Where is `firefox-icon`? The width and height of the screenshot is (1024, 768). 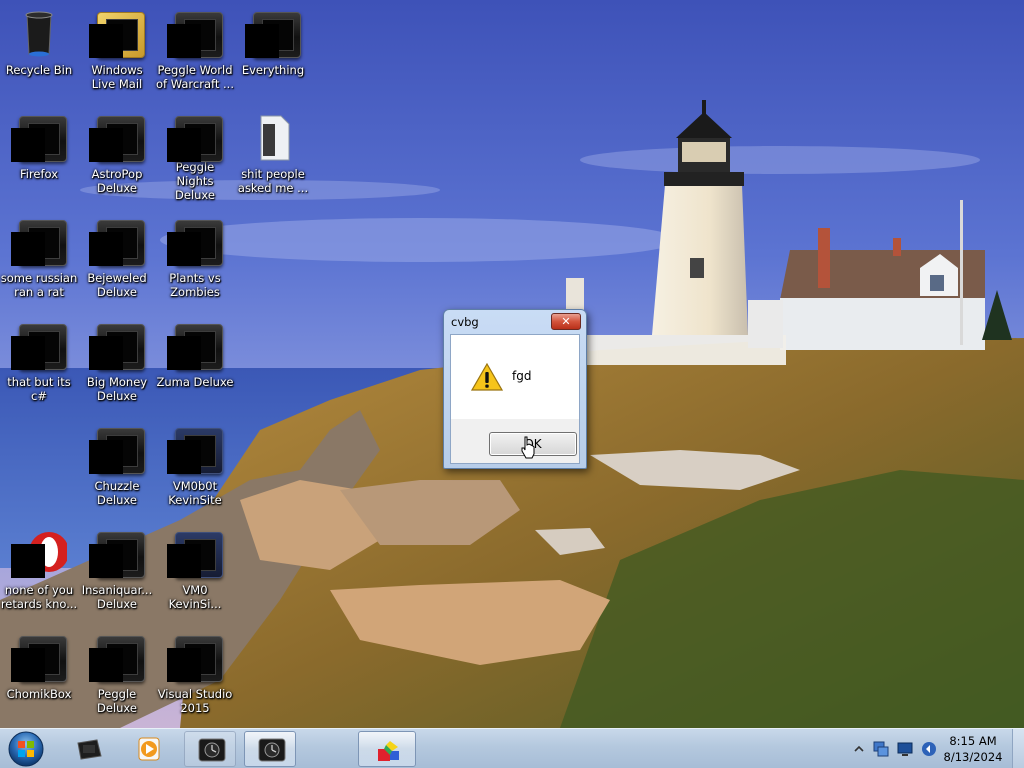 firefox-icon is located at coordinates (39, 139).